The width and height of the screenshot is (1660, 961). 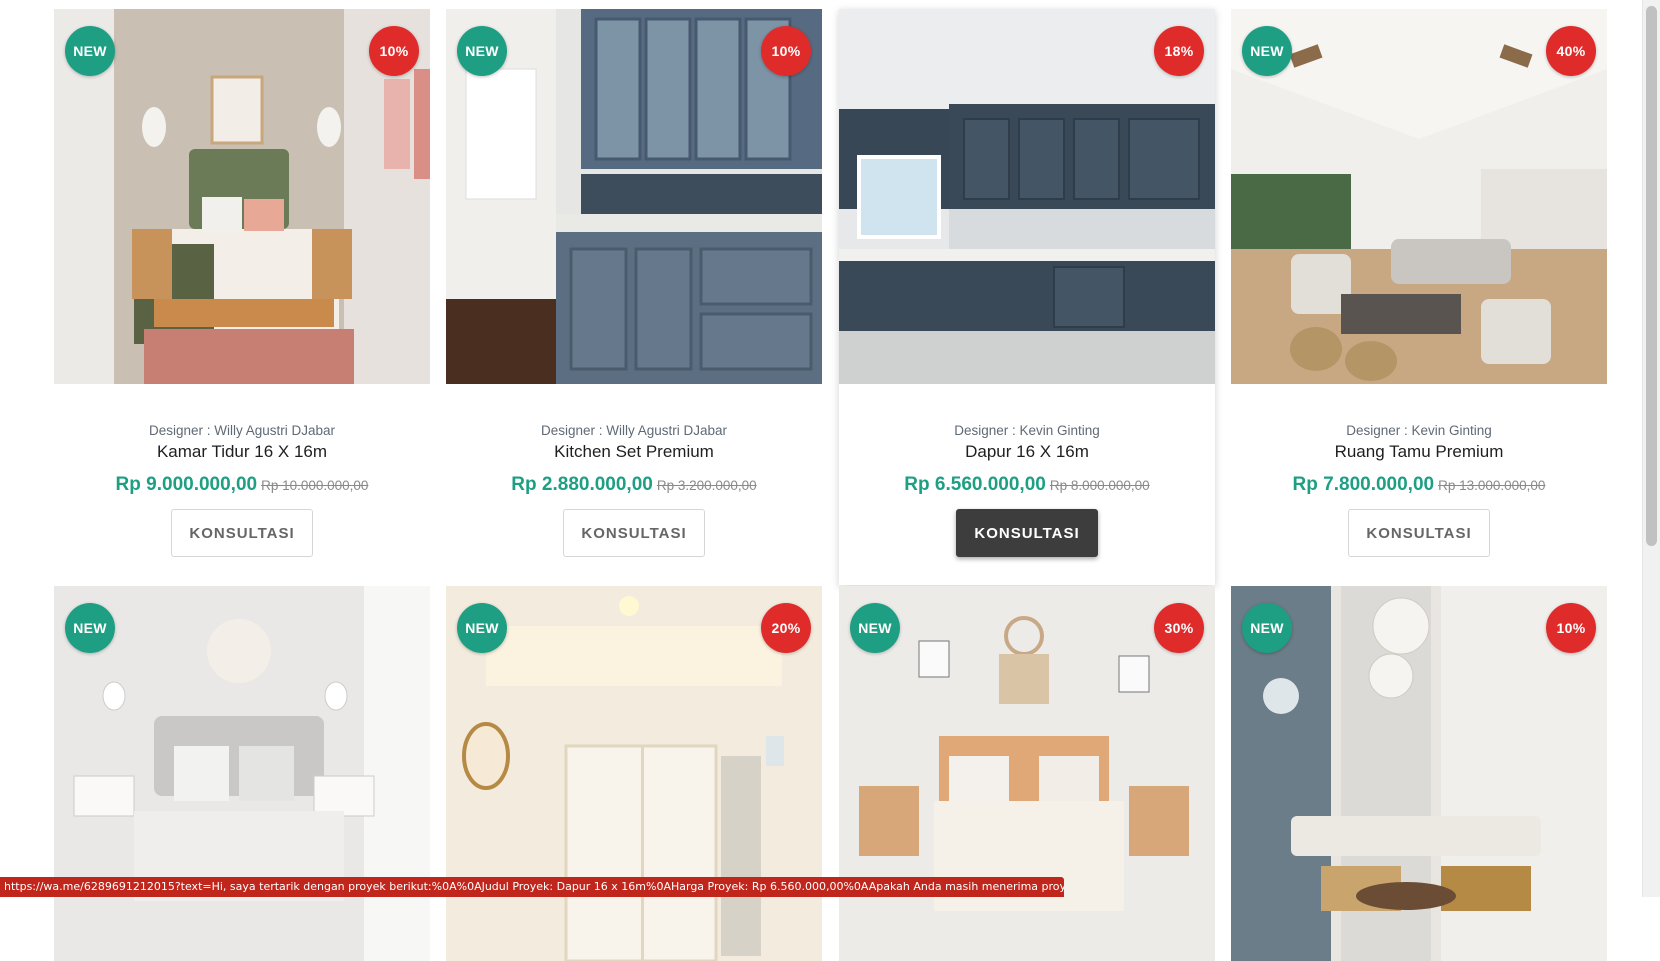 What do you see at coordinates (242, 773) in the screenshot?
I see `product-card: NEW` at bounding box center [242, 773].